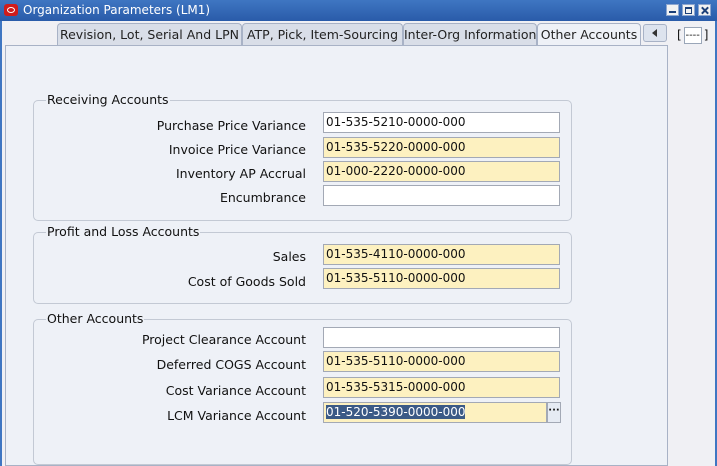  Describe the element at coordinates (441, 195) in the screenshot. I see `encumbrance-field` at that location.